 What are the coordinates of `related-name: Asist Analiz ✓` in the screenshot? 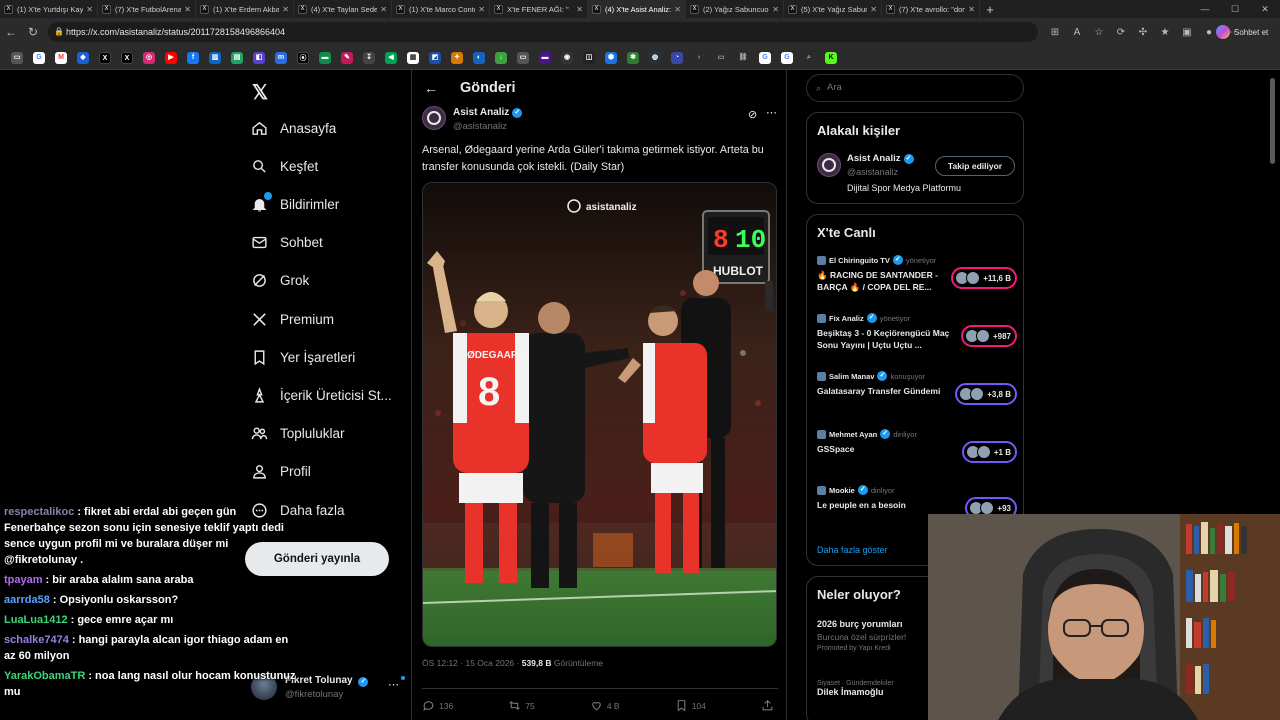 It's located at (880, 158).